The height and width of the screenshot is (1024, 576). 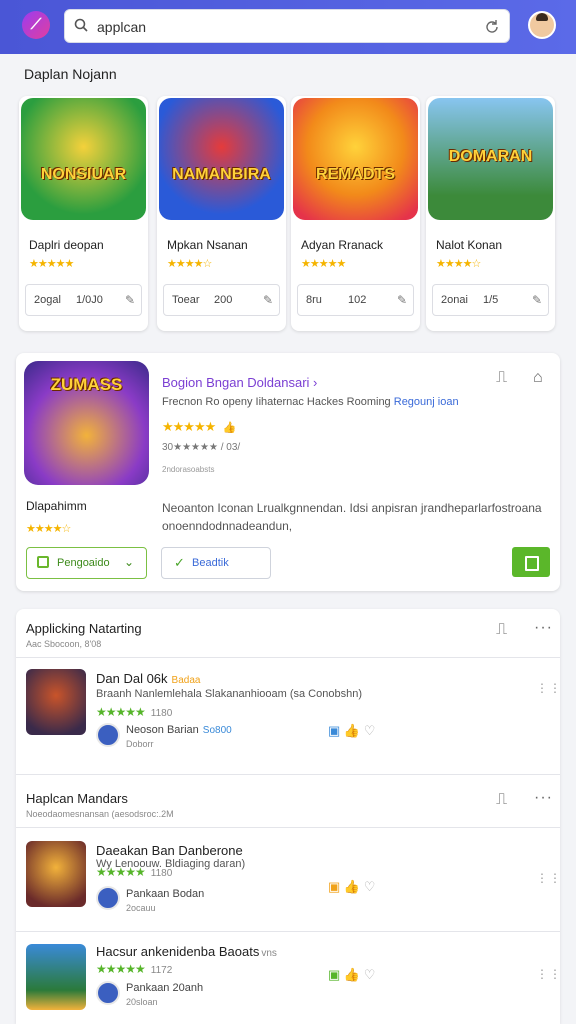 I want to click on list-item-thumbnail, so click(x=56, y=874).